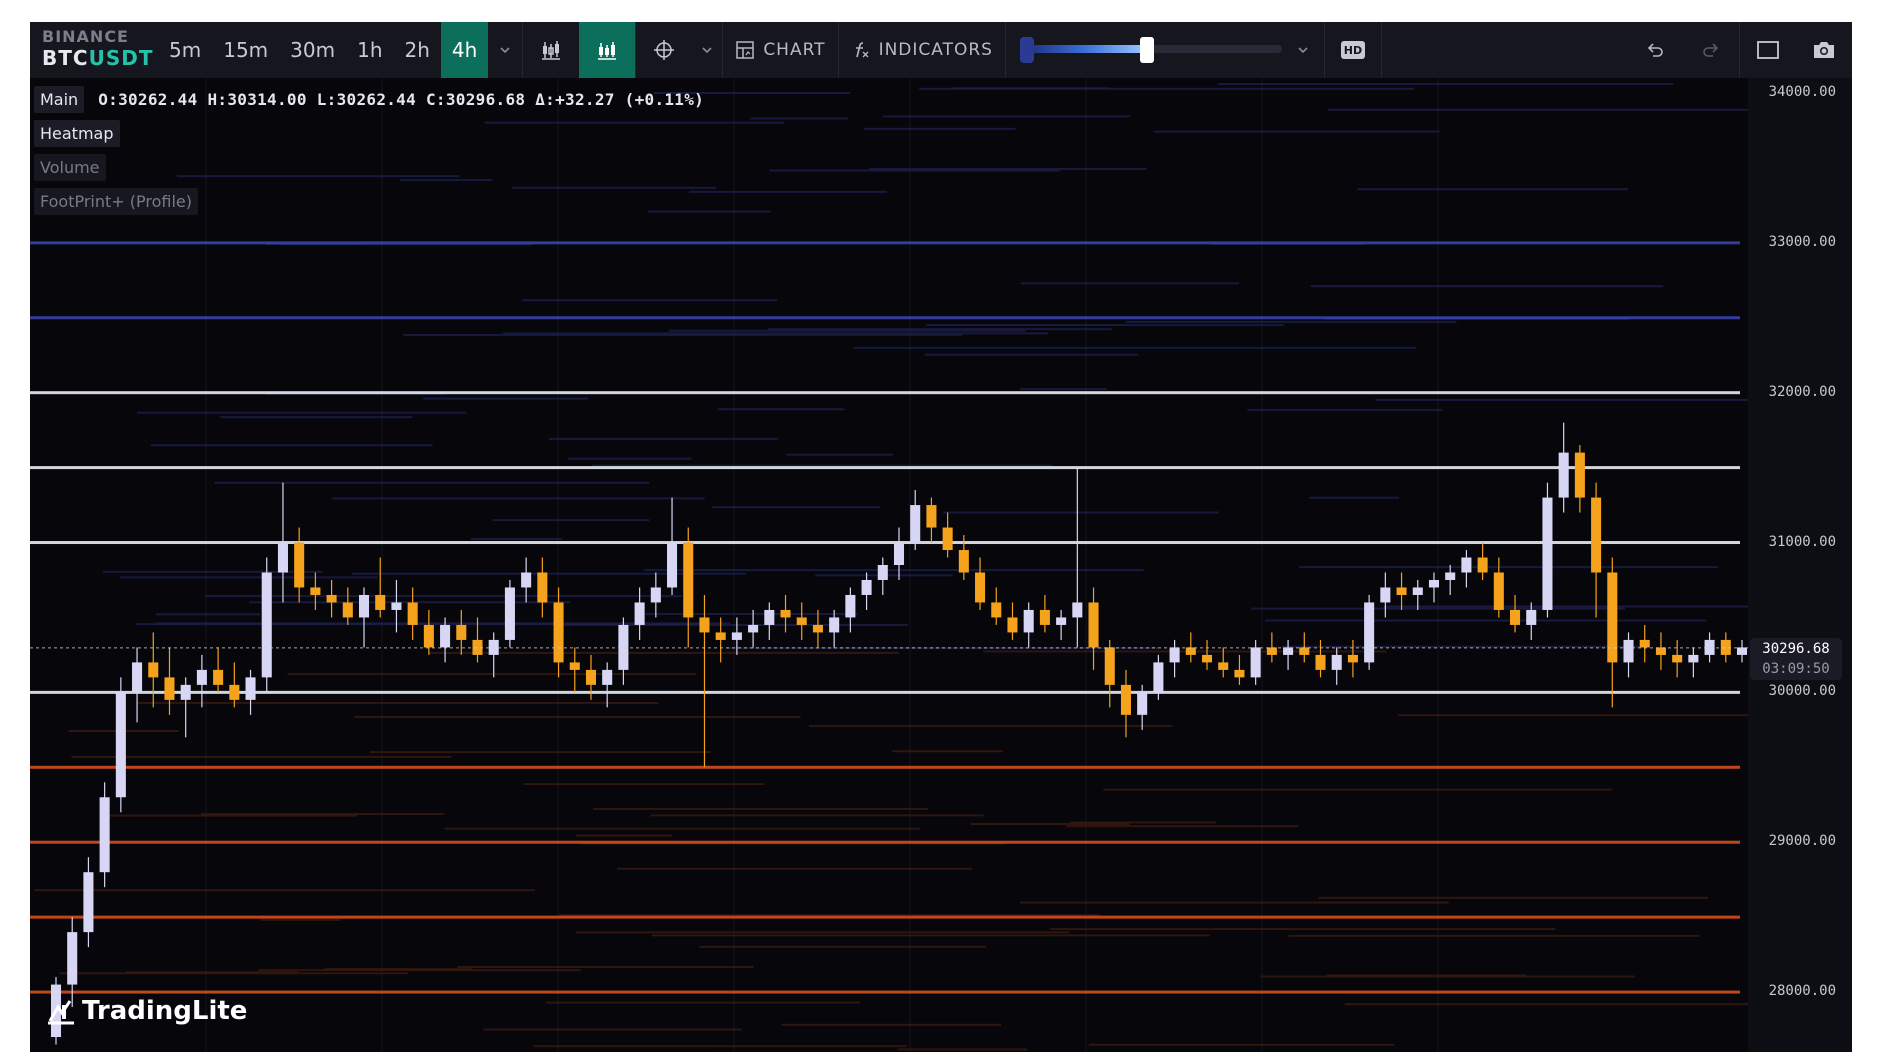  Describe the element at coordinates (1303, 50) in the screenshot. I see `intensity-dropdown` at that location.